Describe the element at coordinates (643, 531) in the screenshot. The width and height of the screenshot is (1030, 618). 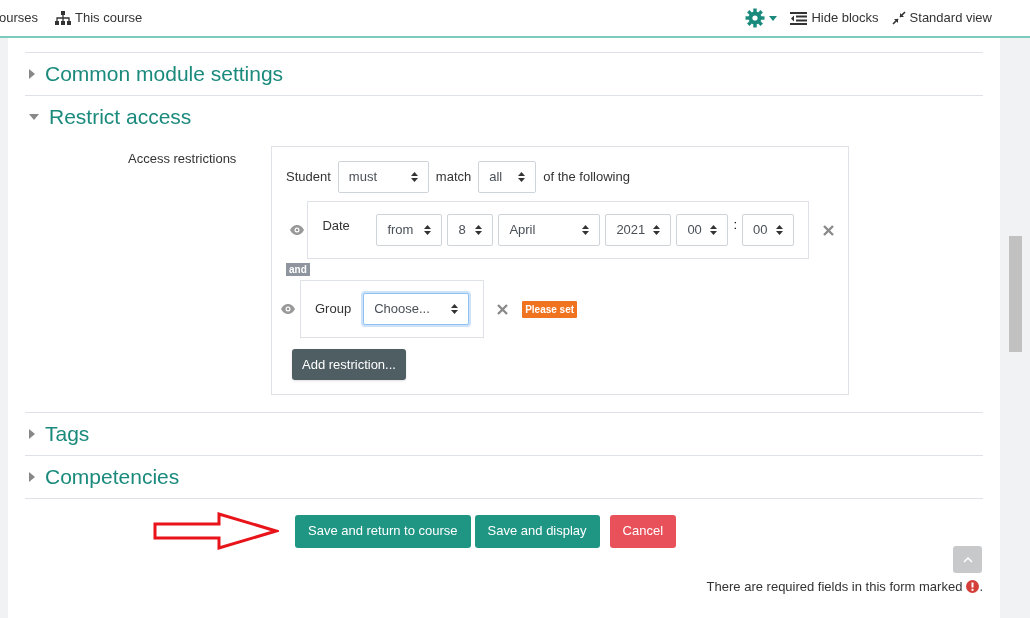
I see `form-button: Cancel` at that location.